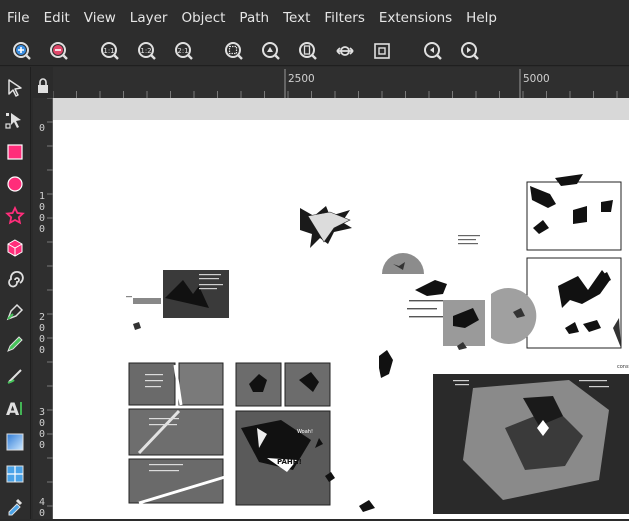 This screenshot has width=629, height=521. What do you see at coordinates (234, 51) in the screenshot?
I see `zoom-selection-icon` at bounding box center [234, 51].